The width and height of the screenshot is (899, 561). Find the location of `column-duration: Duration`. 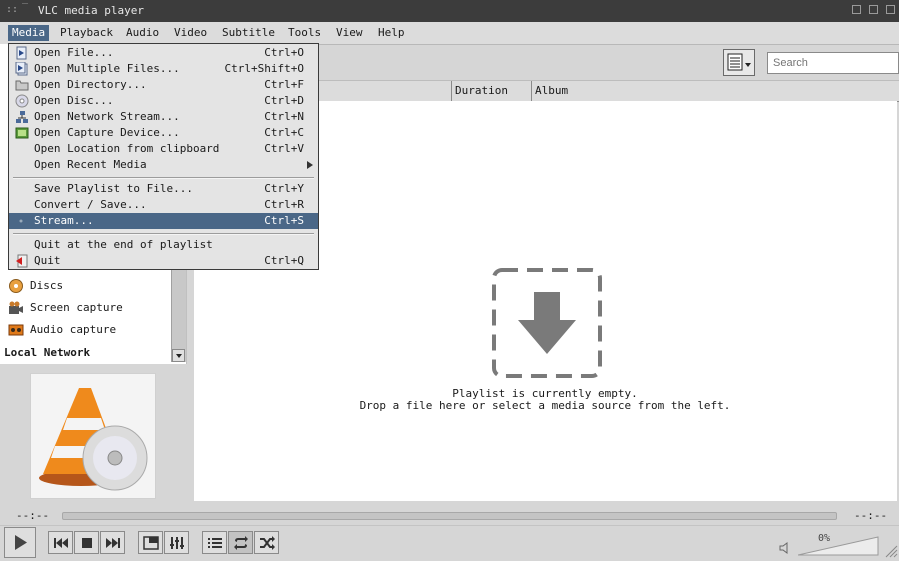

column-duration: Duration is located at coordinates (491, 91).